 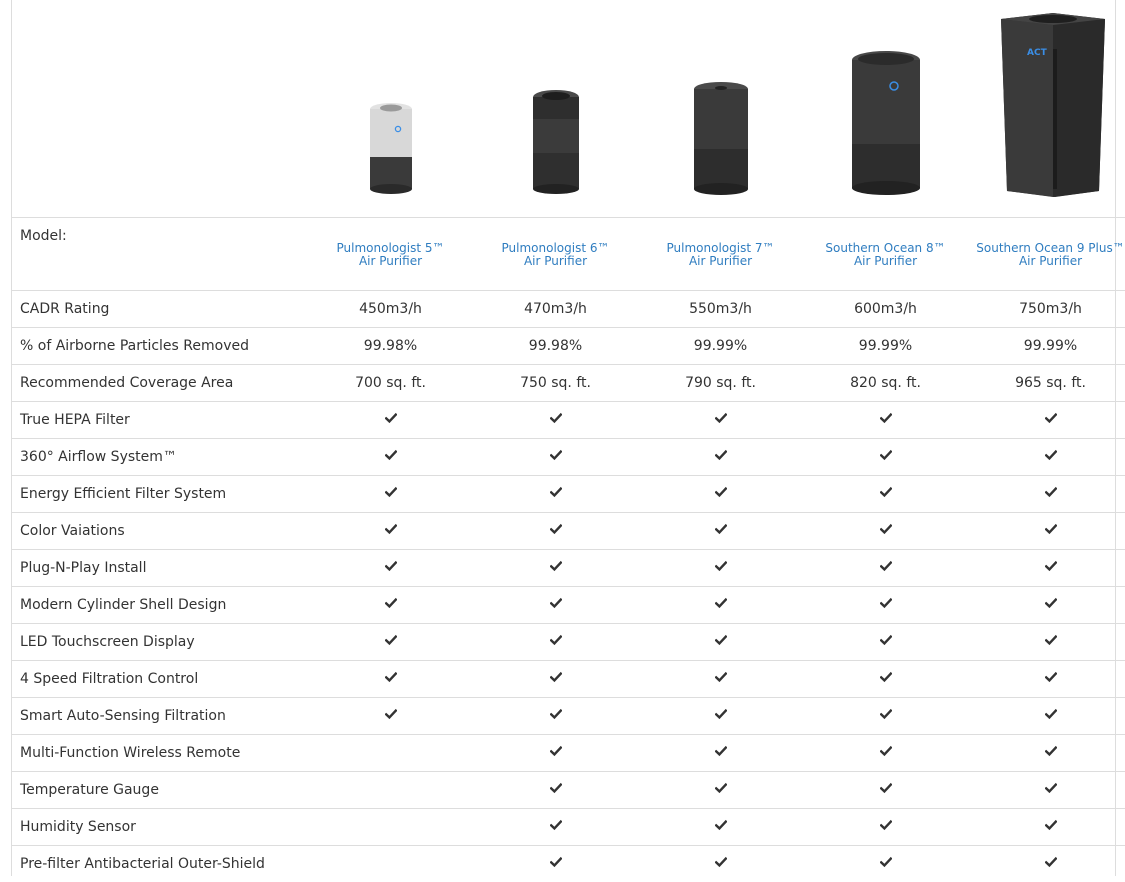 I want to click on feature-label: Pre-filter Antibacterial Outer-Shield, so click(x=160, y=864).